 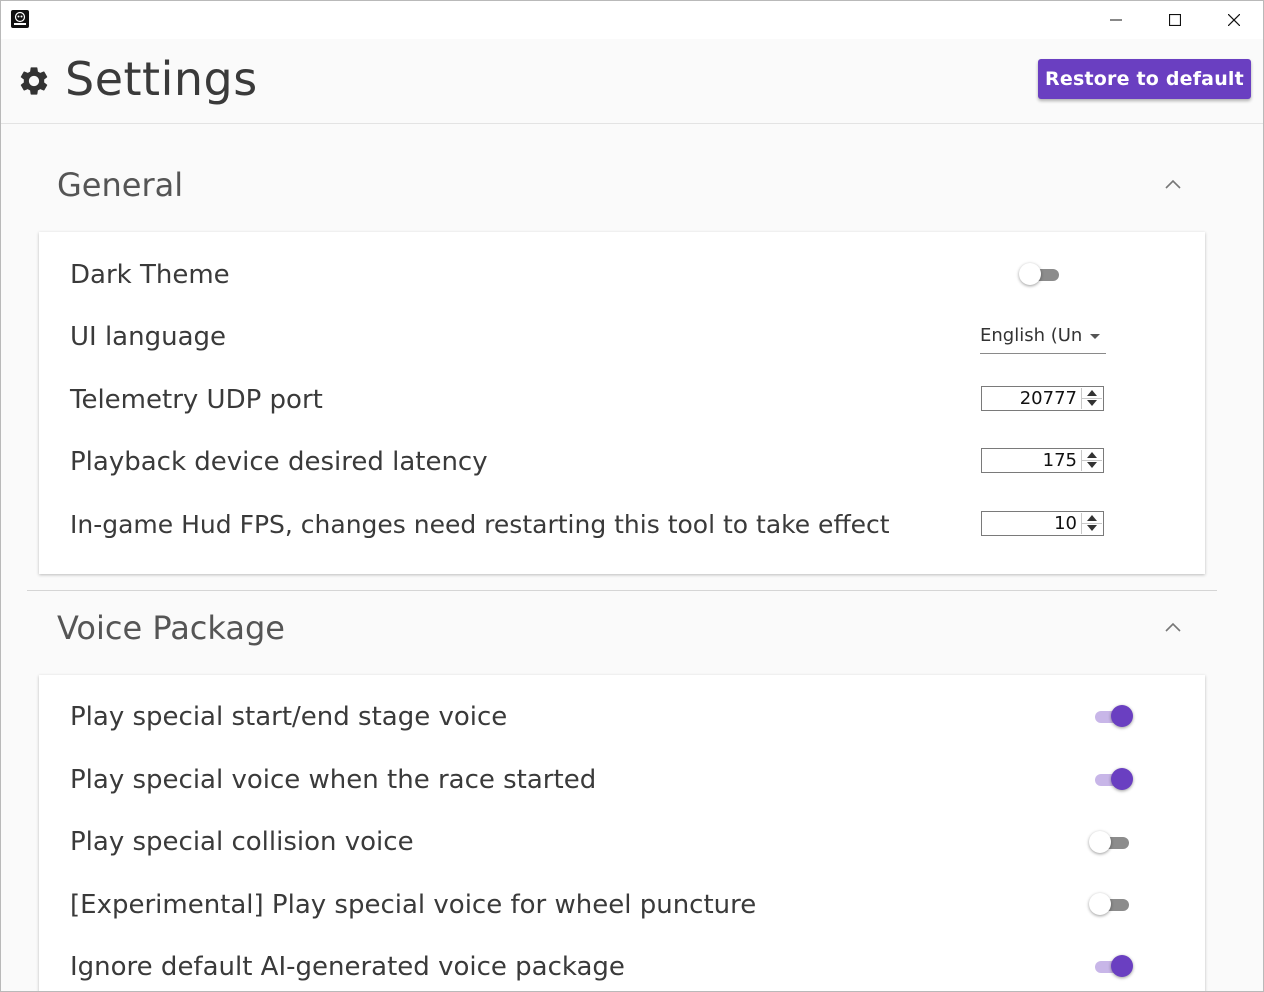 I want to click on minimize-icon, so click(x=1116, y=20).